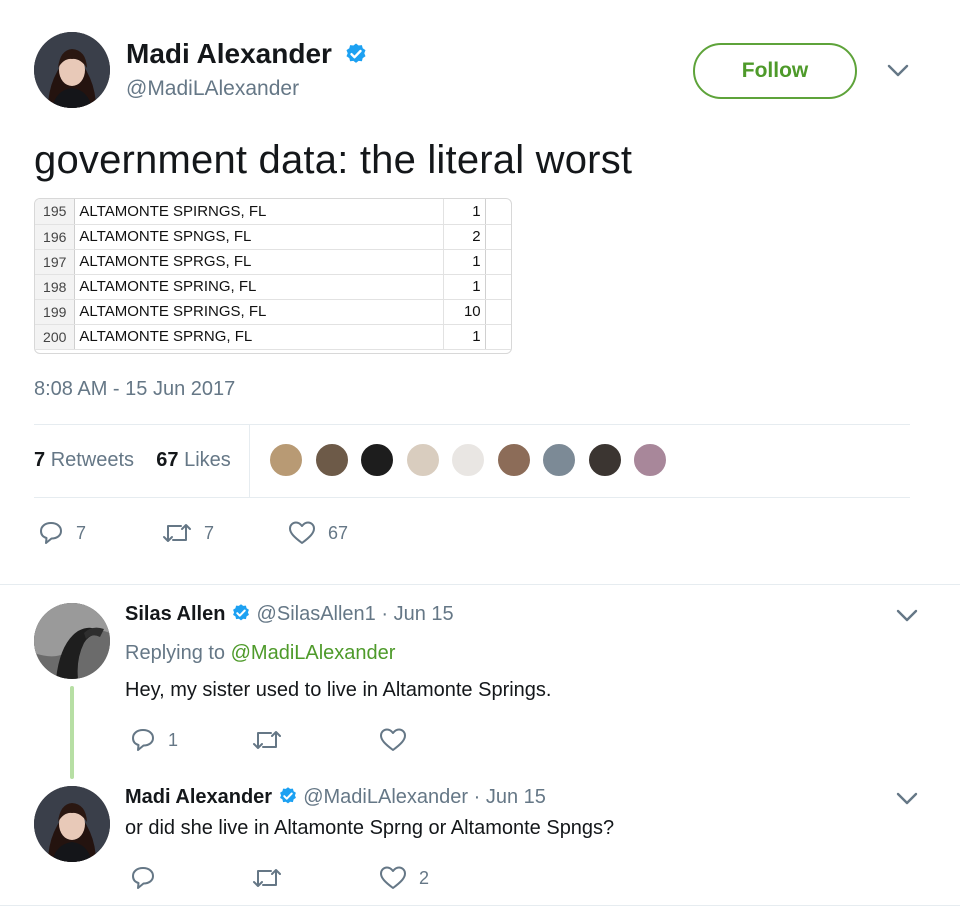 The height and width of the screenshot is (909, 960). What do you see at coordinates (173, 739) in the screenshot?
I see `reply-count: 1` at bounding box center [173, 739].